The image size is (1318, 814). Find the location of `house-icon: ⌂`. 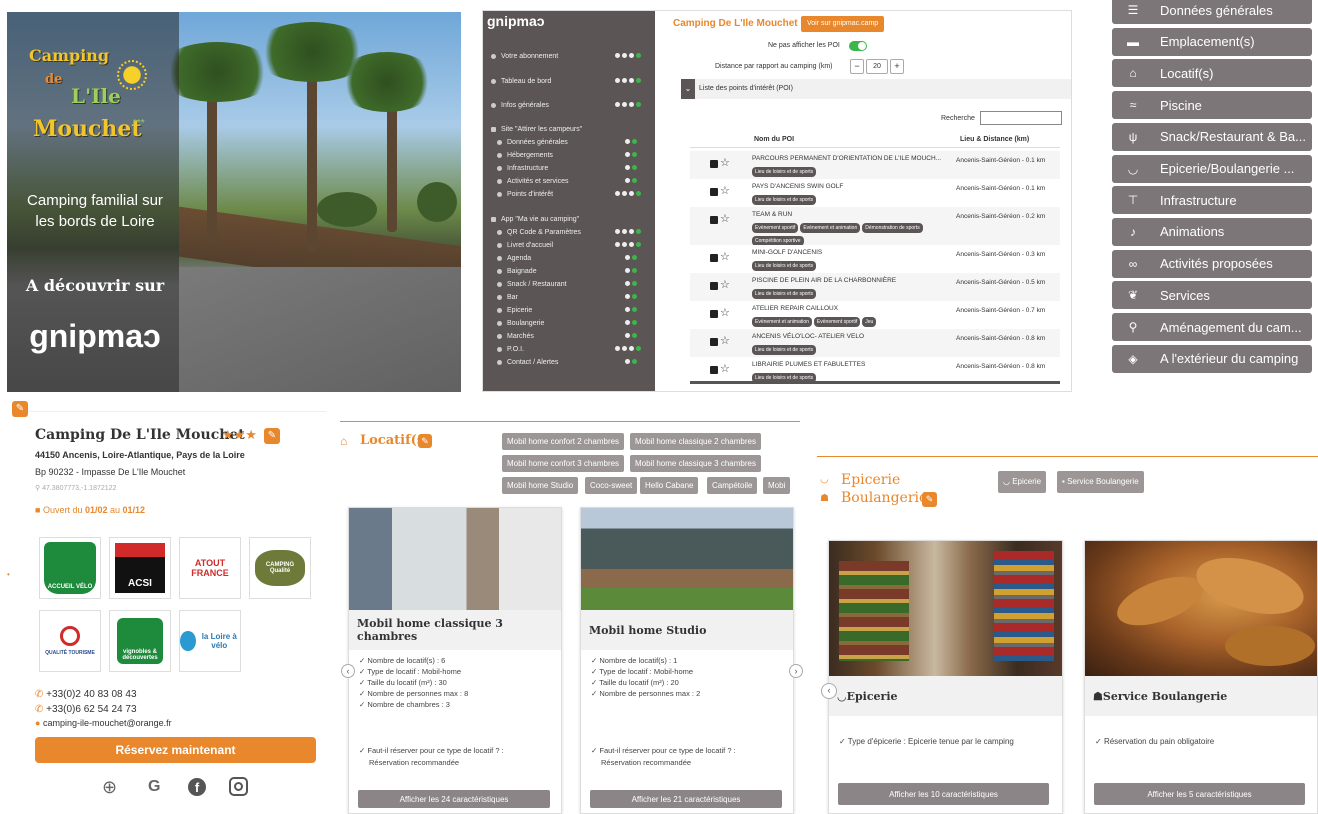

house-icon: ⌂ is located at coordinates (1133, 73).